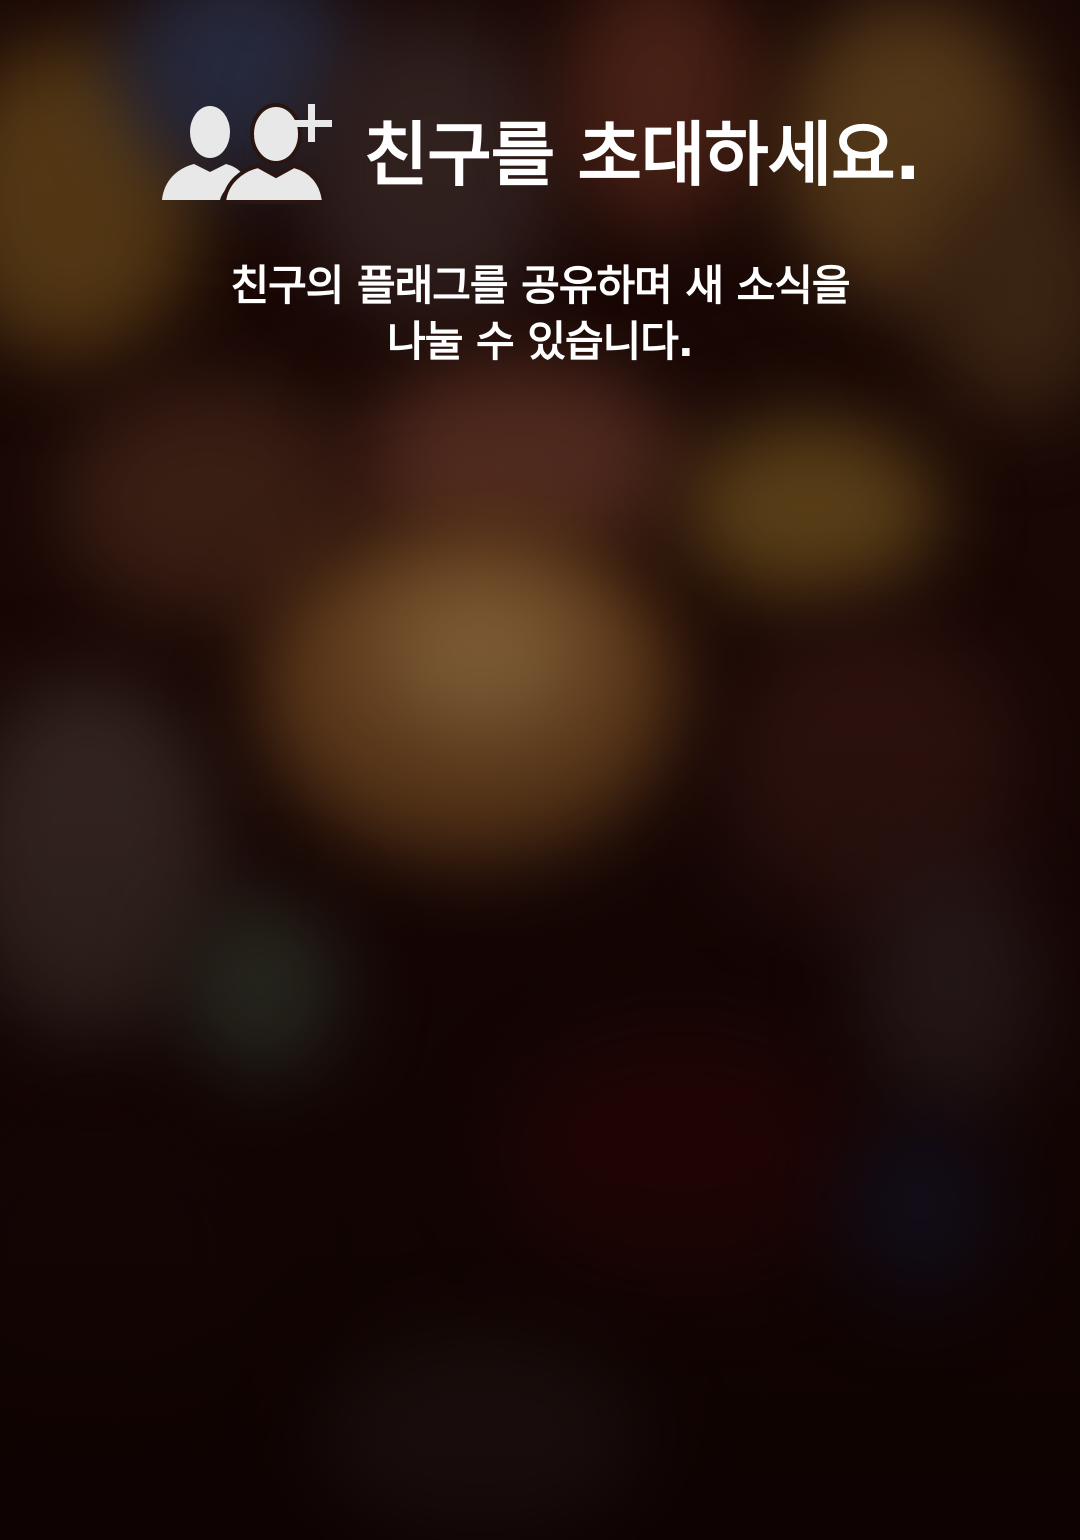 Image resolution: width=1080 pixels, height=1540 pixels. What do you see at coordinates (246, 153) in the screenshot?
I see `add-friends-icon` at bounding box center [246, 153].